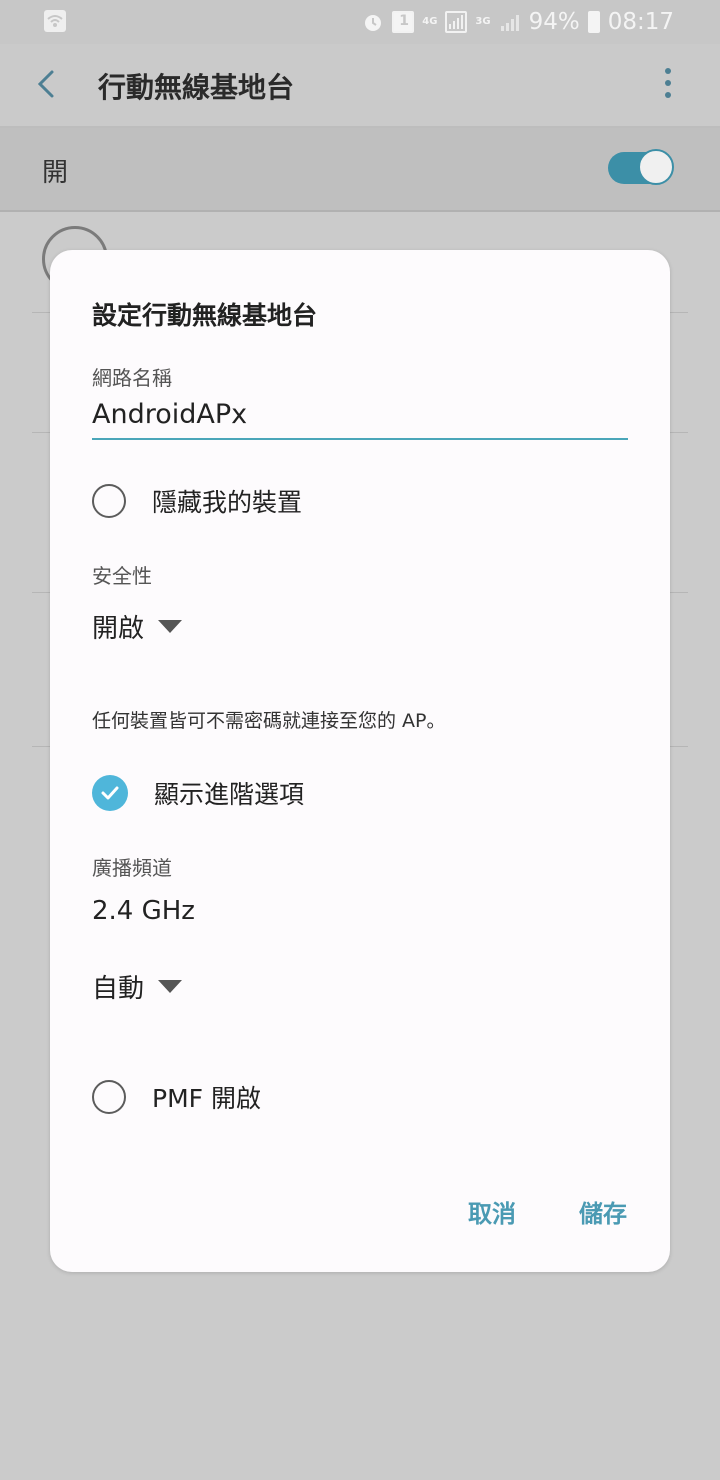 The image size is (720, 1480). What do you see at coordinates (118, 989) in the screenshot?
I see `channel-value: 自動` at bounding box center [118, 989].